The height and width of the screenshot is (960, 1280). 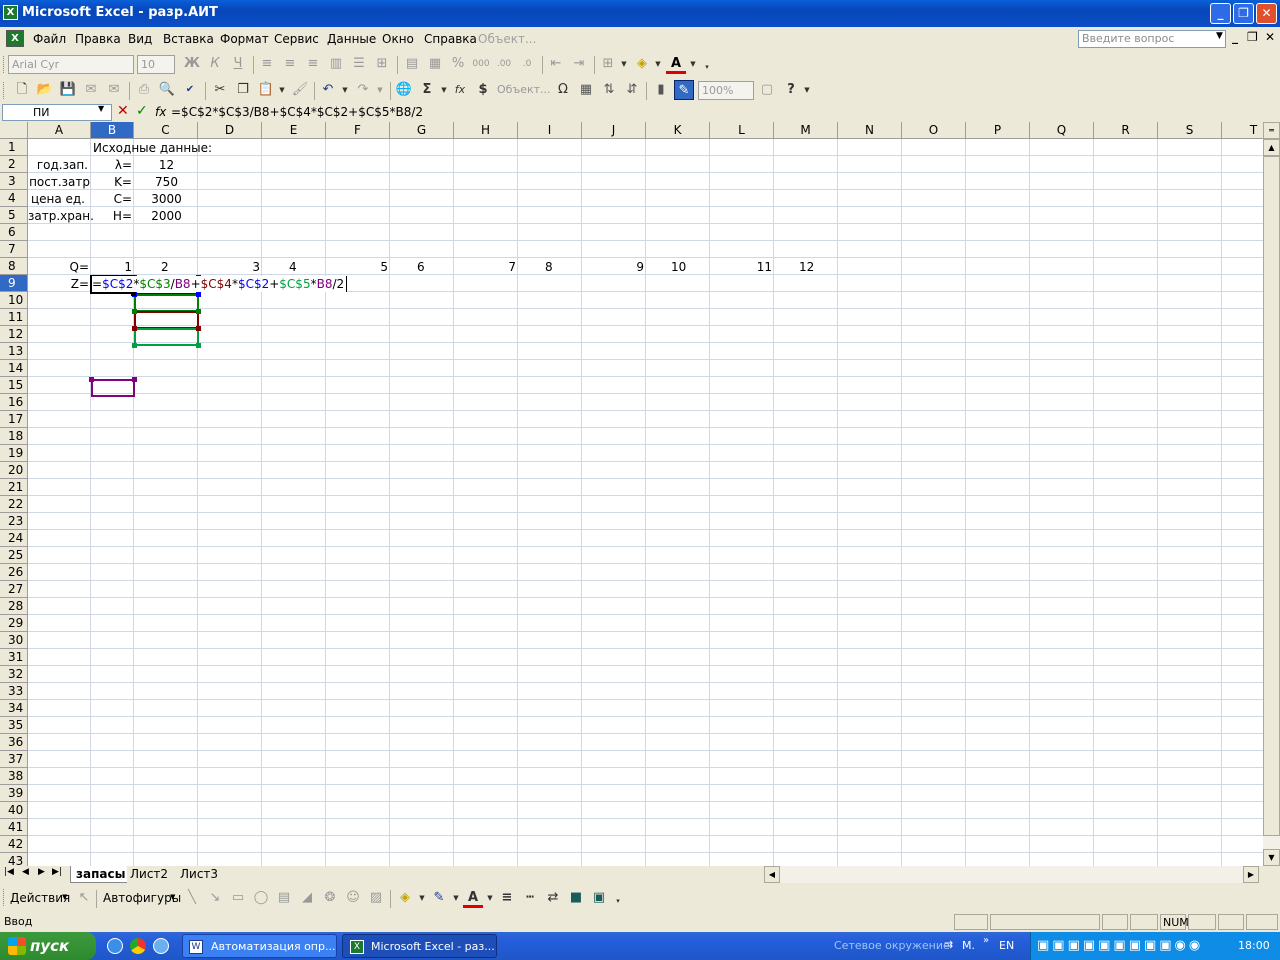 What do you see at coordinates (293, 267) in the screenshot?
I see `cell-e8: 4` at bounding box center [293, 267].